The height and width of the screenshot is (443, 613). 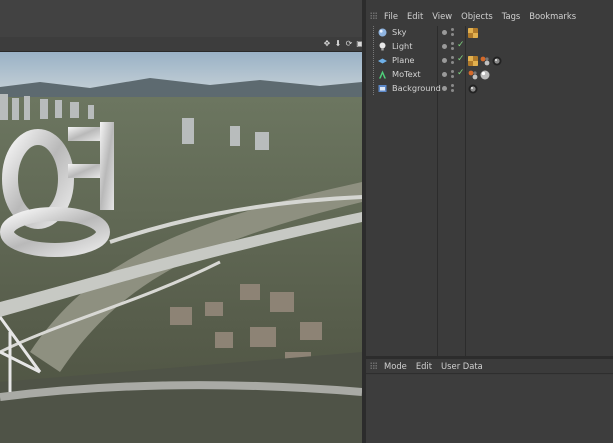 What do you see at coordinates (343, 44) in the screenshot?
I see `viewport-nav-icons: ✥ ⬇ ⟳ ▣` at bounding box center [343, 44].